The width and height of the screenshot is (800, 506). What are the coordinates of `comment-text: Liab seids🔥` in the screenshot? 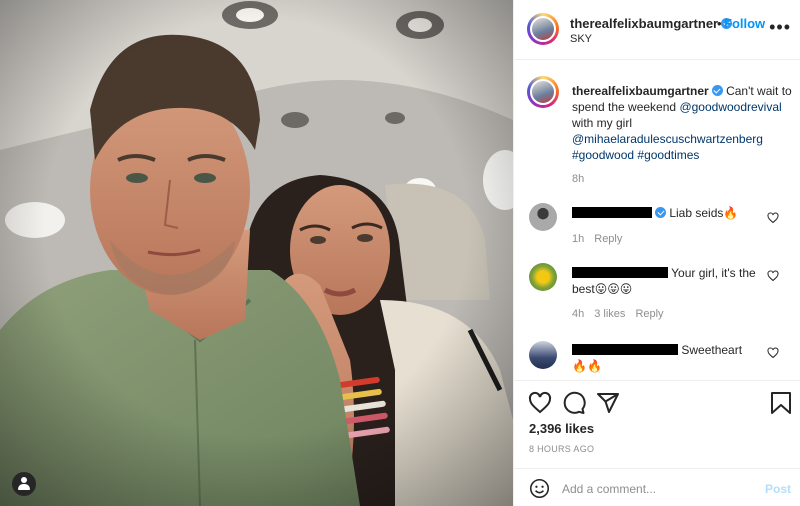 It's located at (672, 213).